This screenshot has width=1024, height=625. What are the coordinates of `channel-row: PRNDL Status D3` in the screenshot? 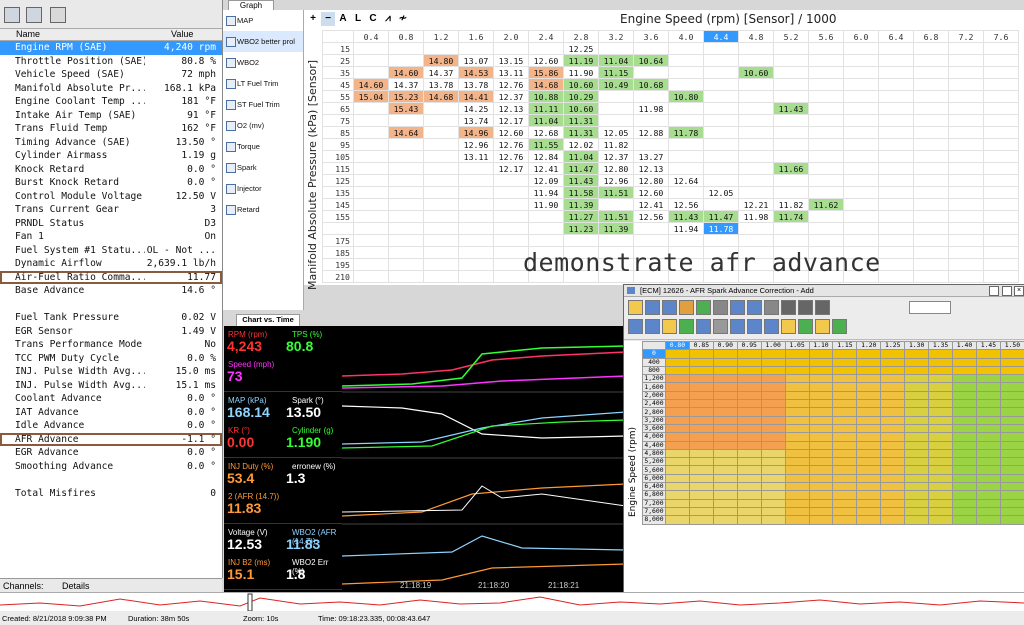 It's located at (111, 224).